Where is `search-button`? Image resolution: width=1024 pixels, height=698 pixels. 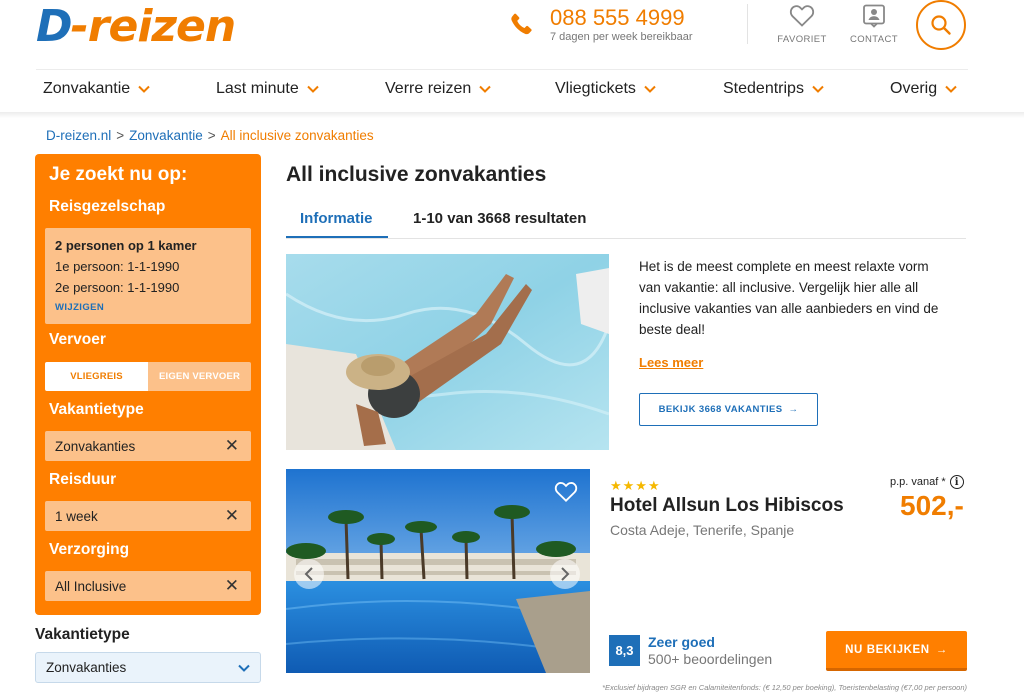 search-button is located at coordinates (941, 25).